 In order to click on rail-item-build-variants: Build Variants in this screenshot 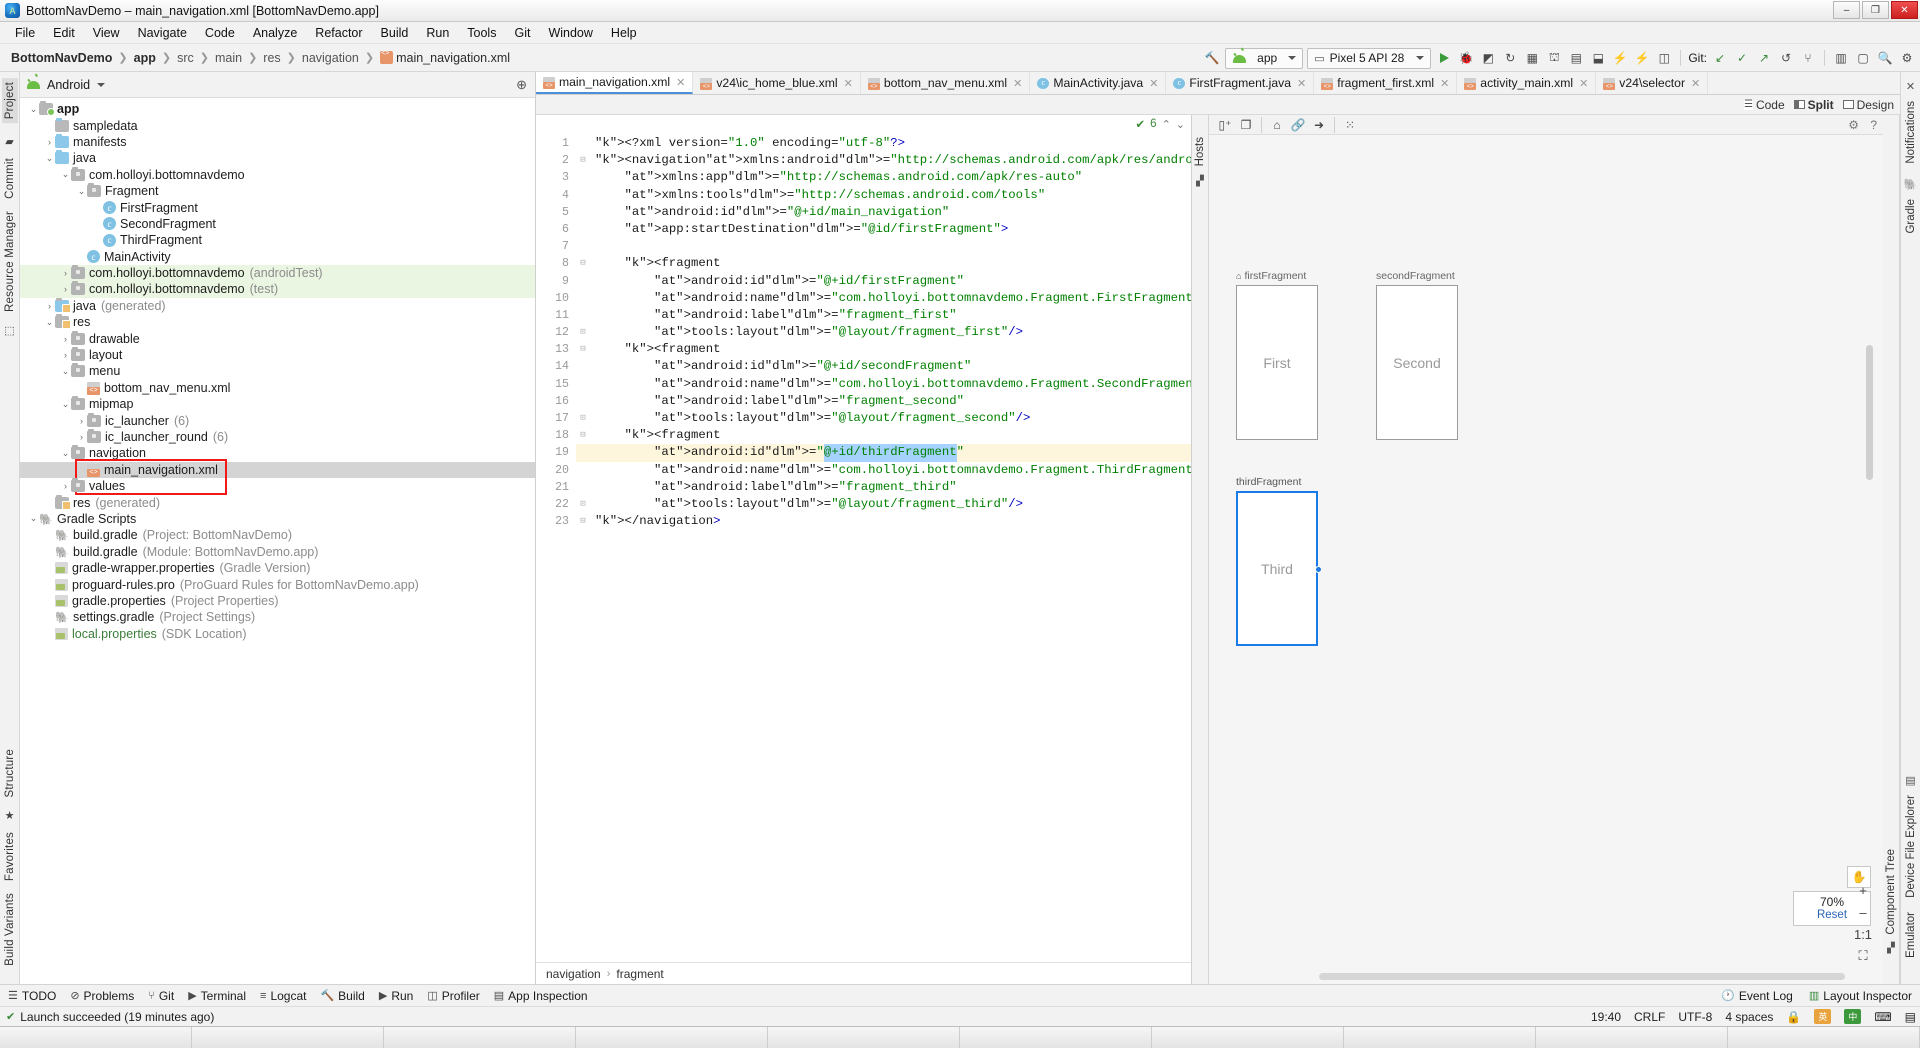, I will do `click(10, 929)`.